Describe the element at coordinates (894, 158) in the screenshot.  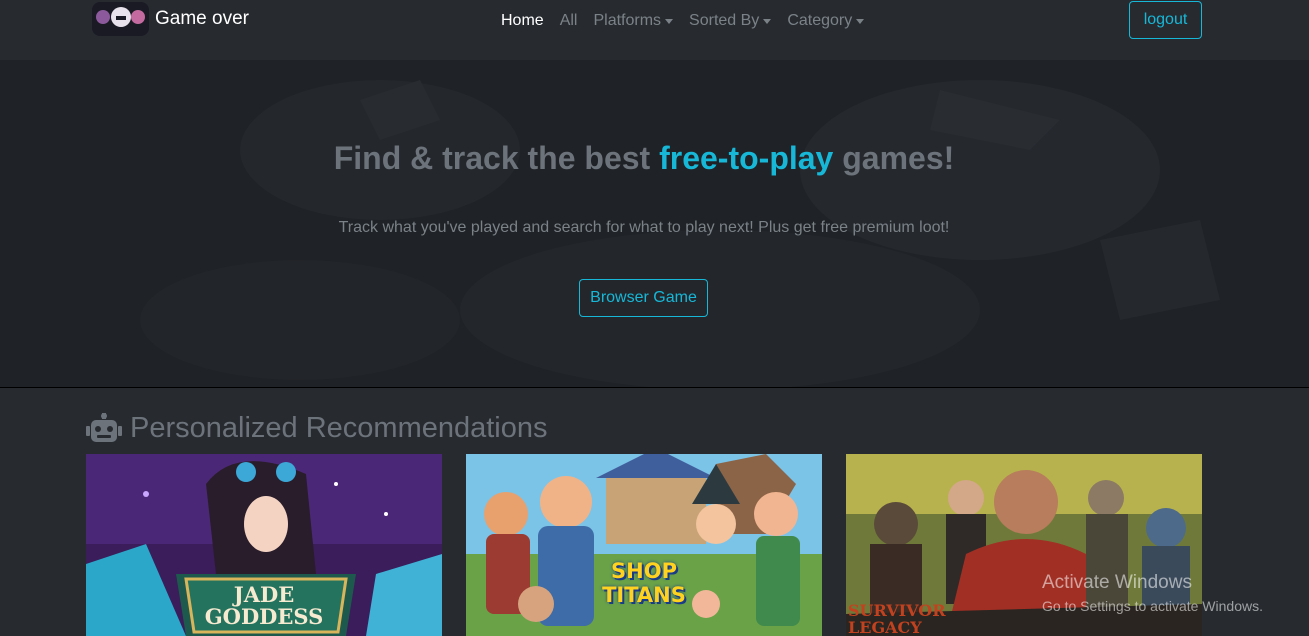
I see `hero-title-suffix: games!` at that location.